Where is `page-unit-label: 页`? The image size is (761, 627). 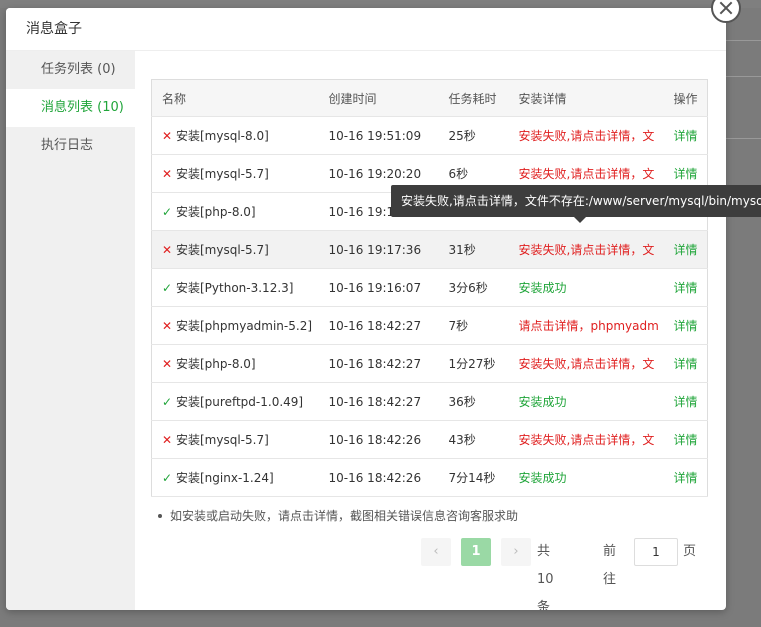
page-unit-label: 页 is located at coordinates (690, 551).